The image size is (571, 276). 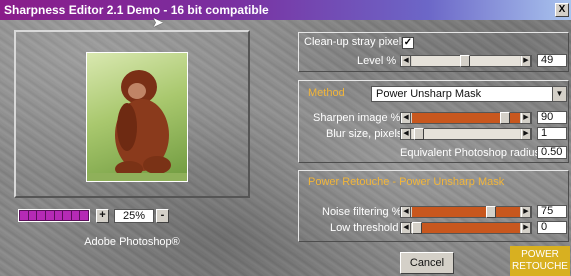 I want to click on zoom-level-bar, so click(x=54, y=215).